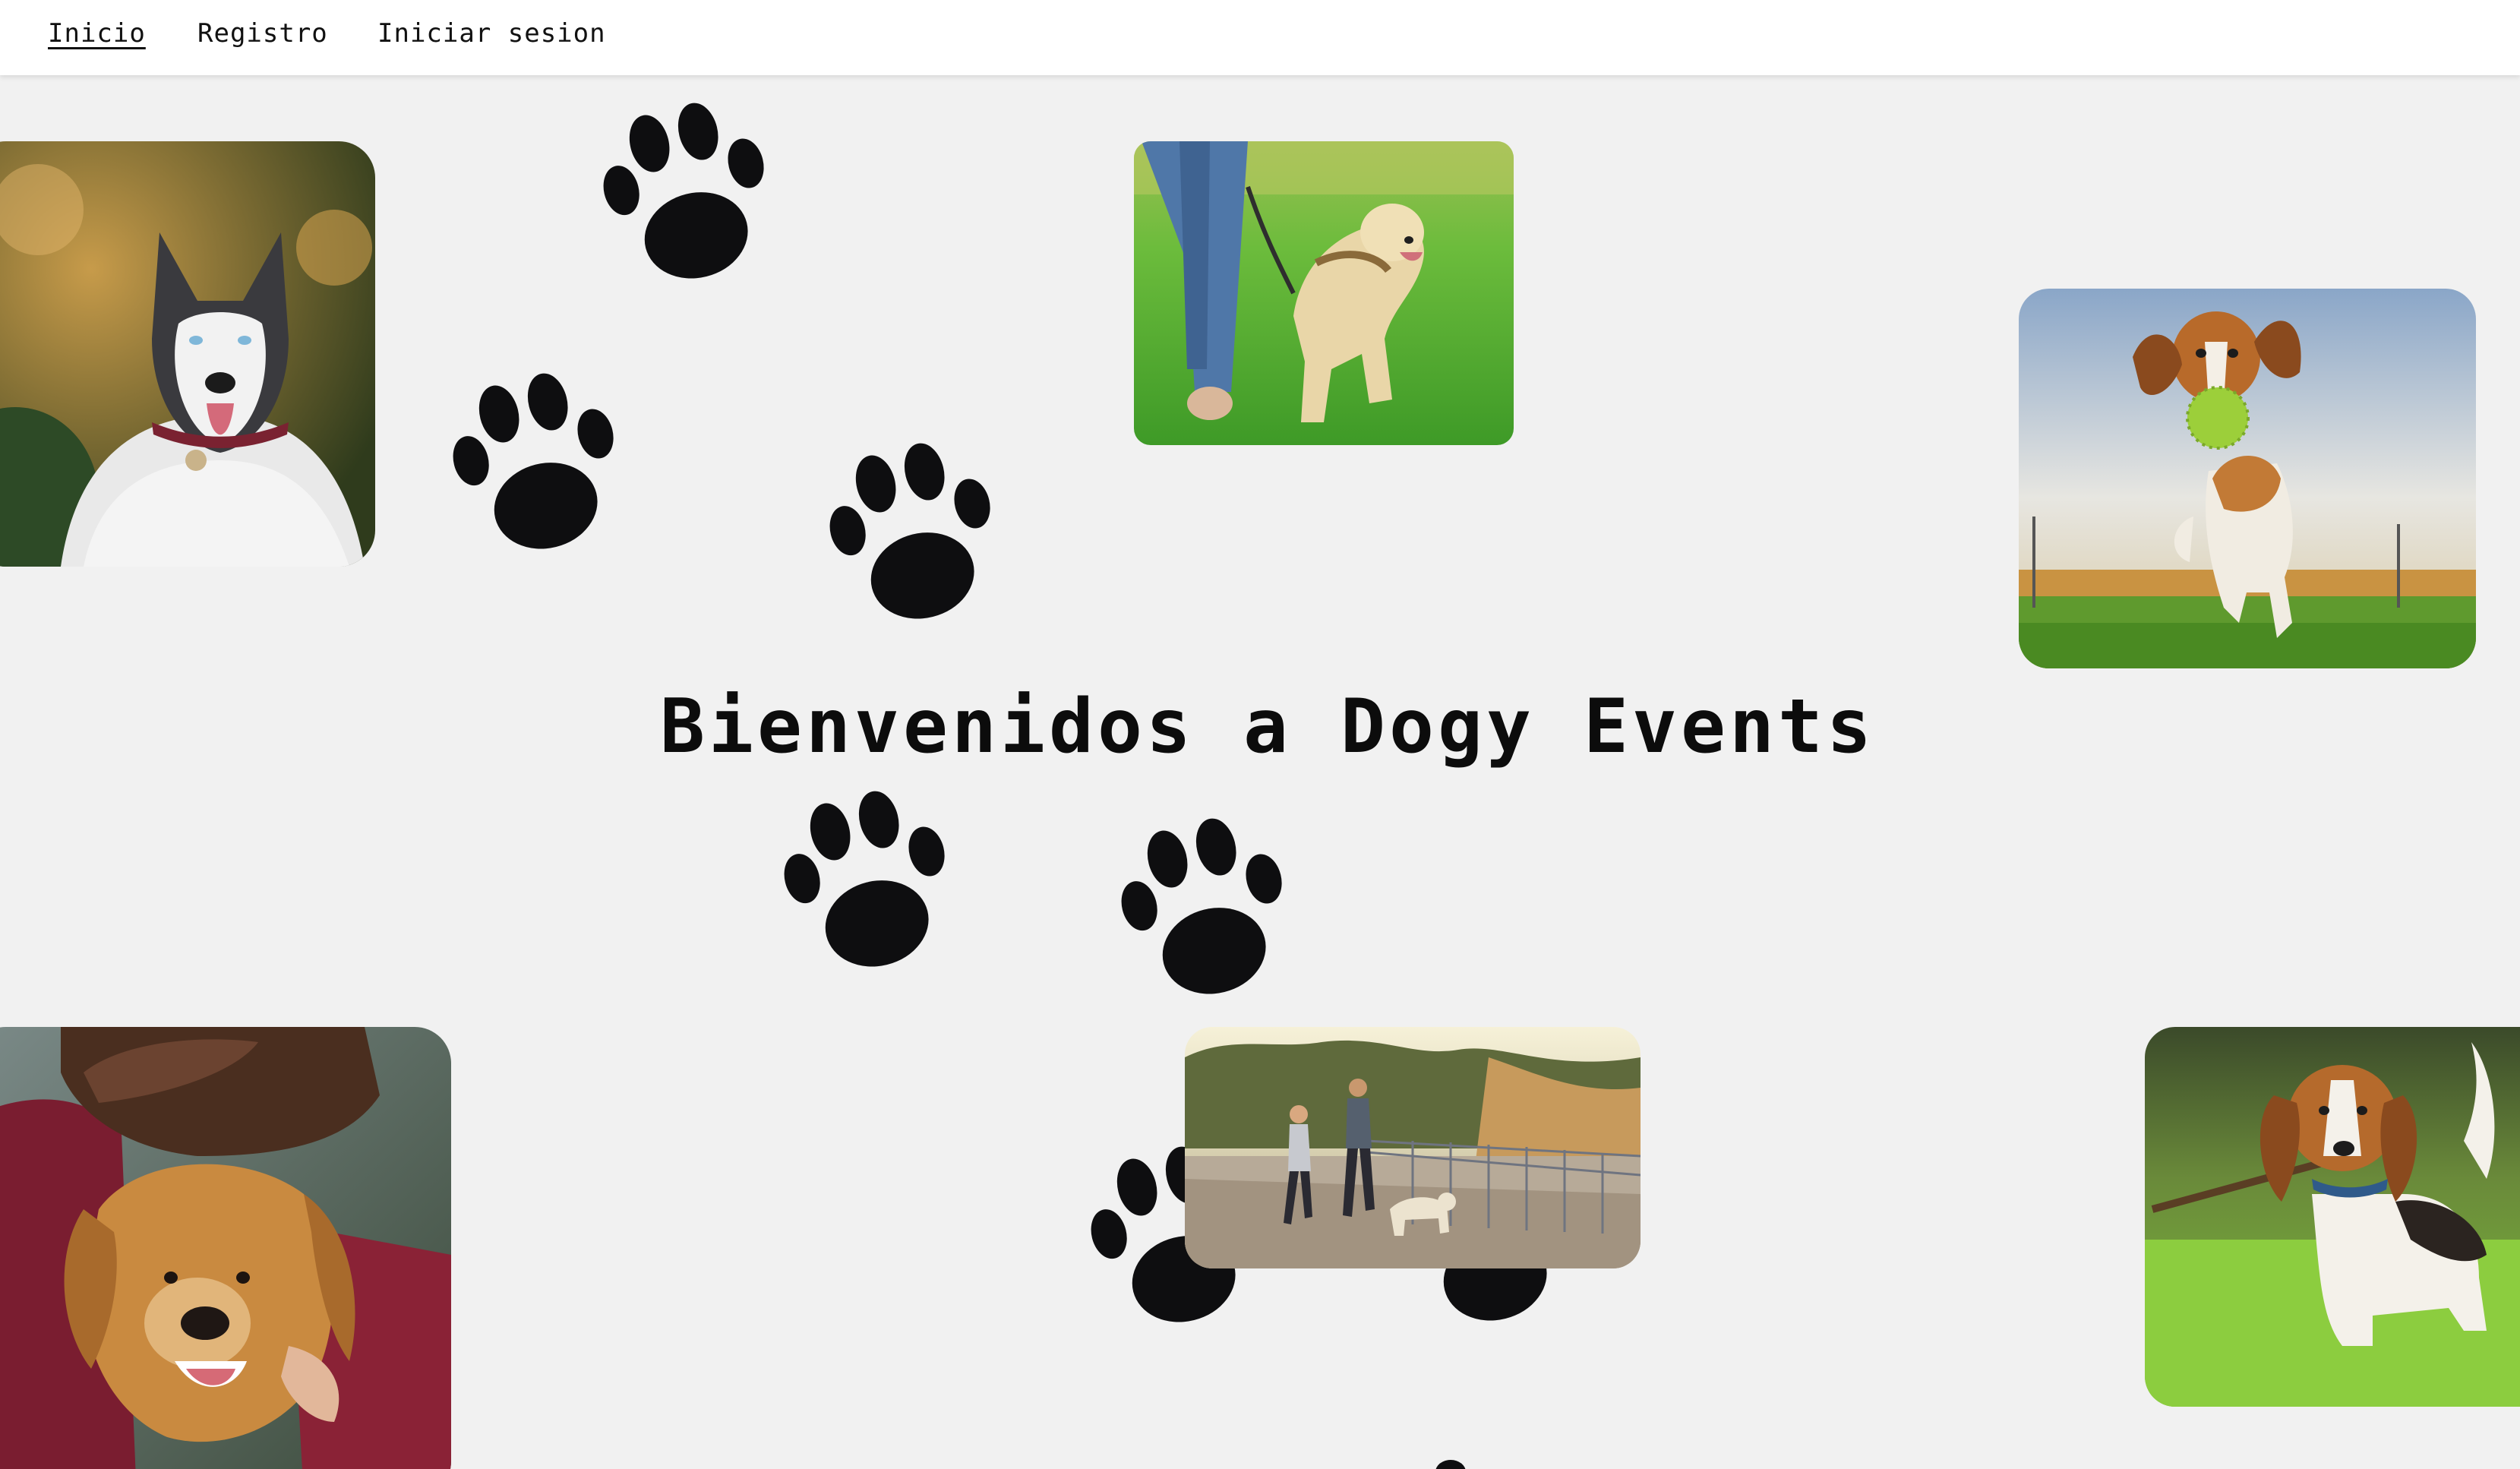  What do you see at coordinates (1260, 37) in the screenshot?
I see `top-navbar: Inicio Registro Iniciar sesion` at bounding box center [1260, 37].